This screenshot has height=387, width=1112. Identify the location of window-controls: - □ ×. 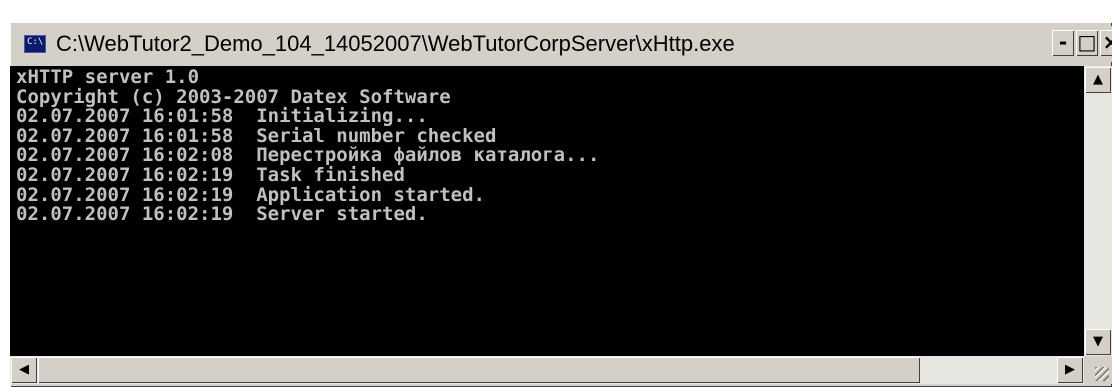
(1082, 44).